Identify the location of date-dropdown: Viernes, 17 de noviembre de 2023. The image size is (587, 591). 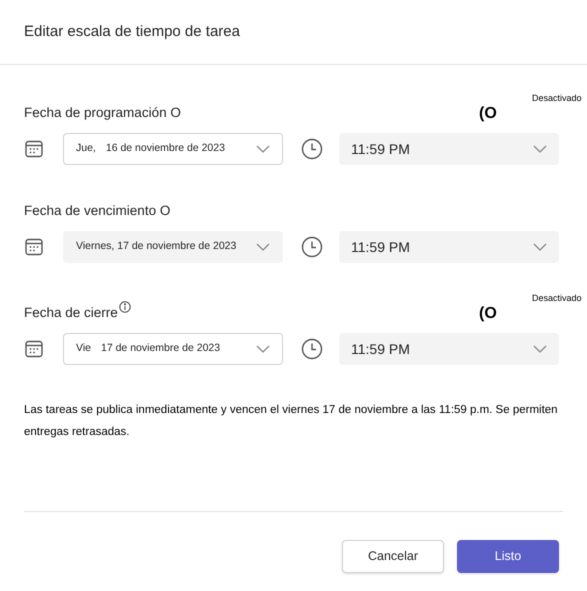
(173, 247).